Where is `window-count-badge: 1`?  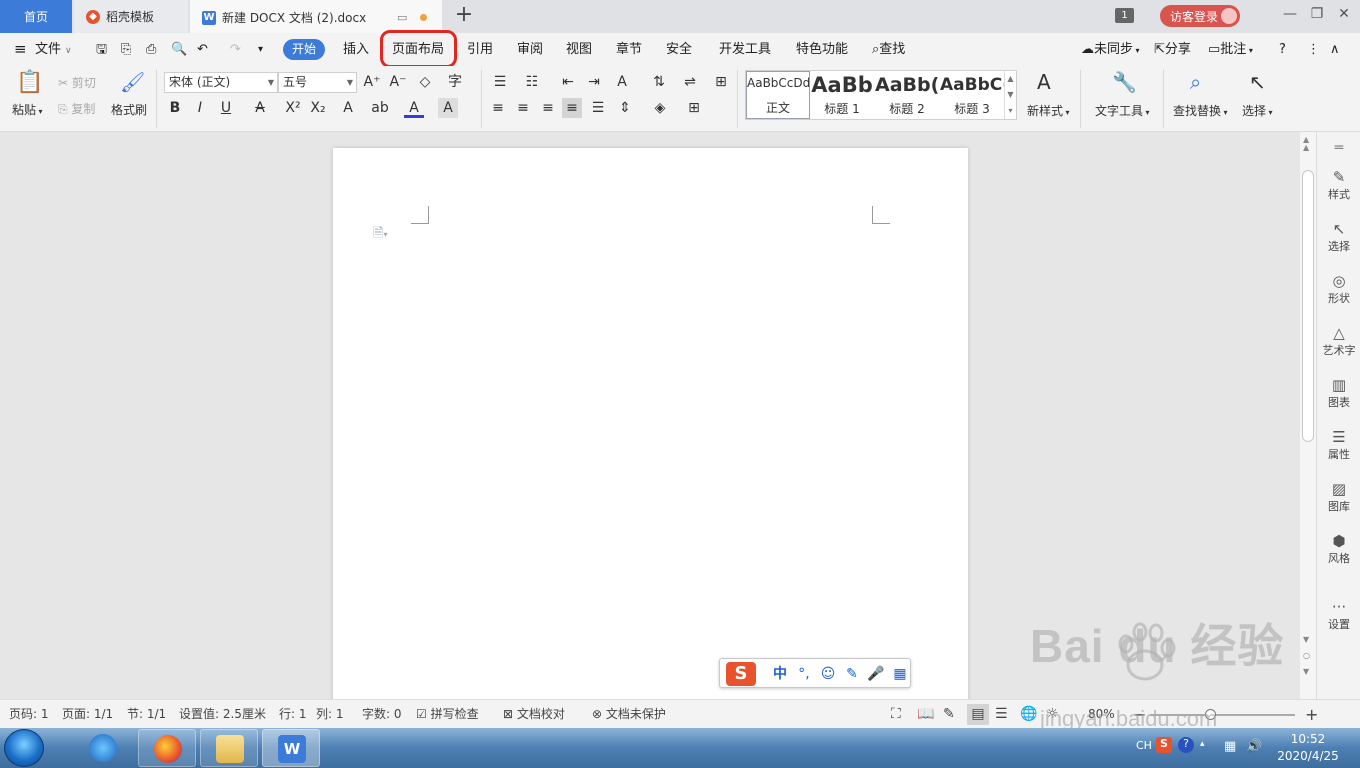
window-count-badge: 1 is located at coordinates (1124, 15).